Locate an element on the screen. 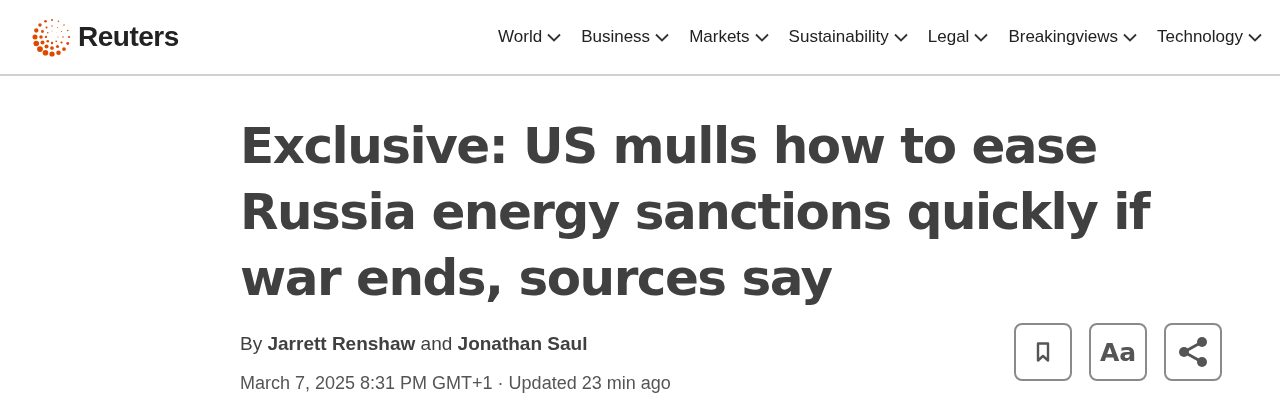 This screenshot has height=409, width=1280. byline: By Jarrett Renshaw and Jonathan Saul is located at coordinates (414, 344).